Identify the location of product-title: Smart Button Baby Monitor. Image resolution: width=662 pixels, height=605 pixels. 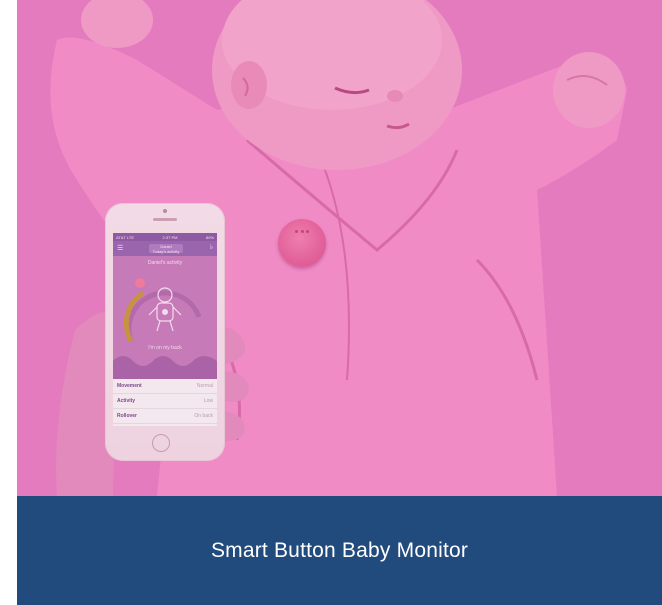
(339, 551).